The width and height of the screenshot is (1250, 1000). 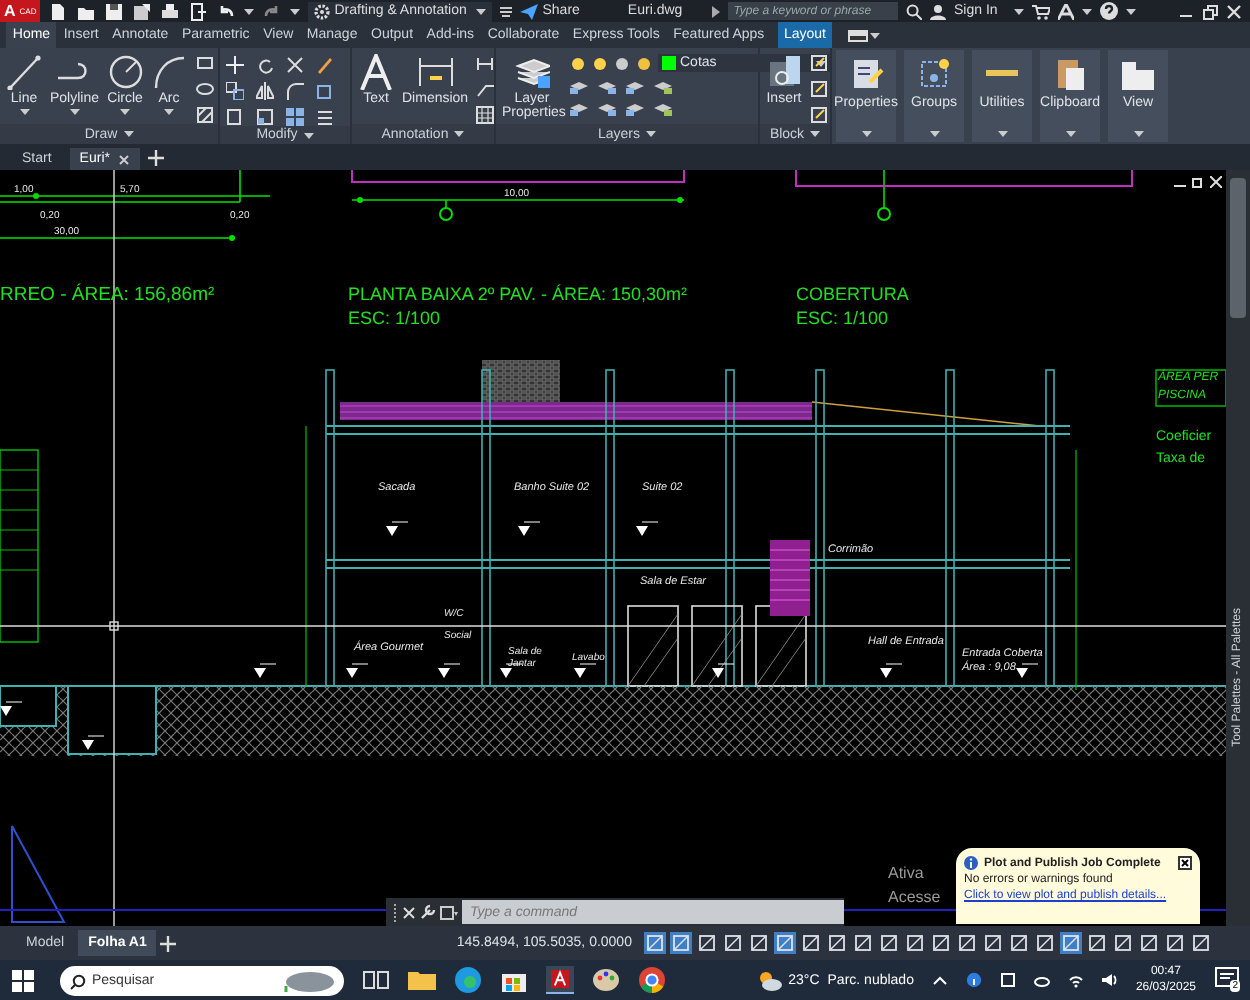 What do you see at coordinates (858, 35) in the screenshot?
I see `panel-toggle-icon` at bounding box center [858, 35].